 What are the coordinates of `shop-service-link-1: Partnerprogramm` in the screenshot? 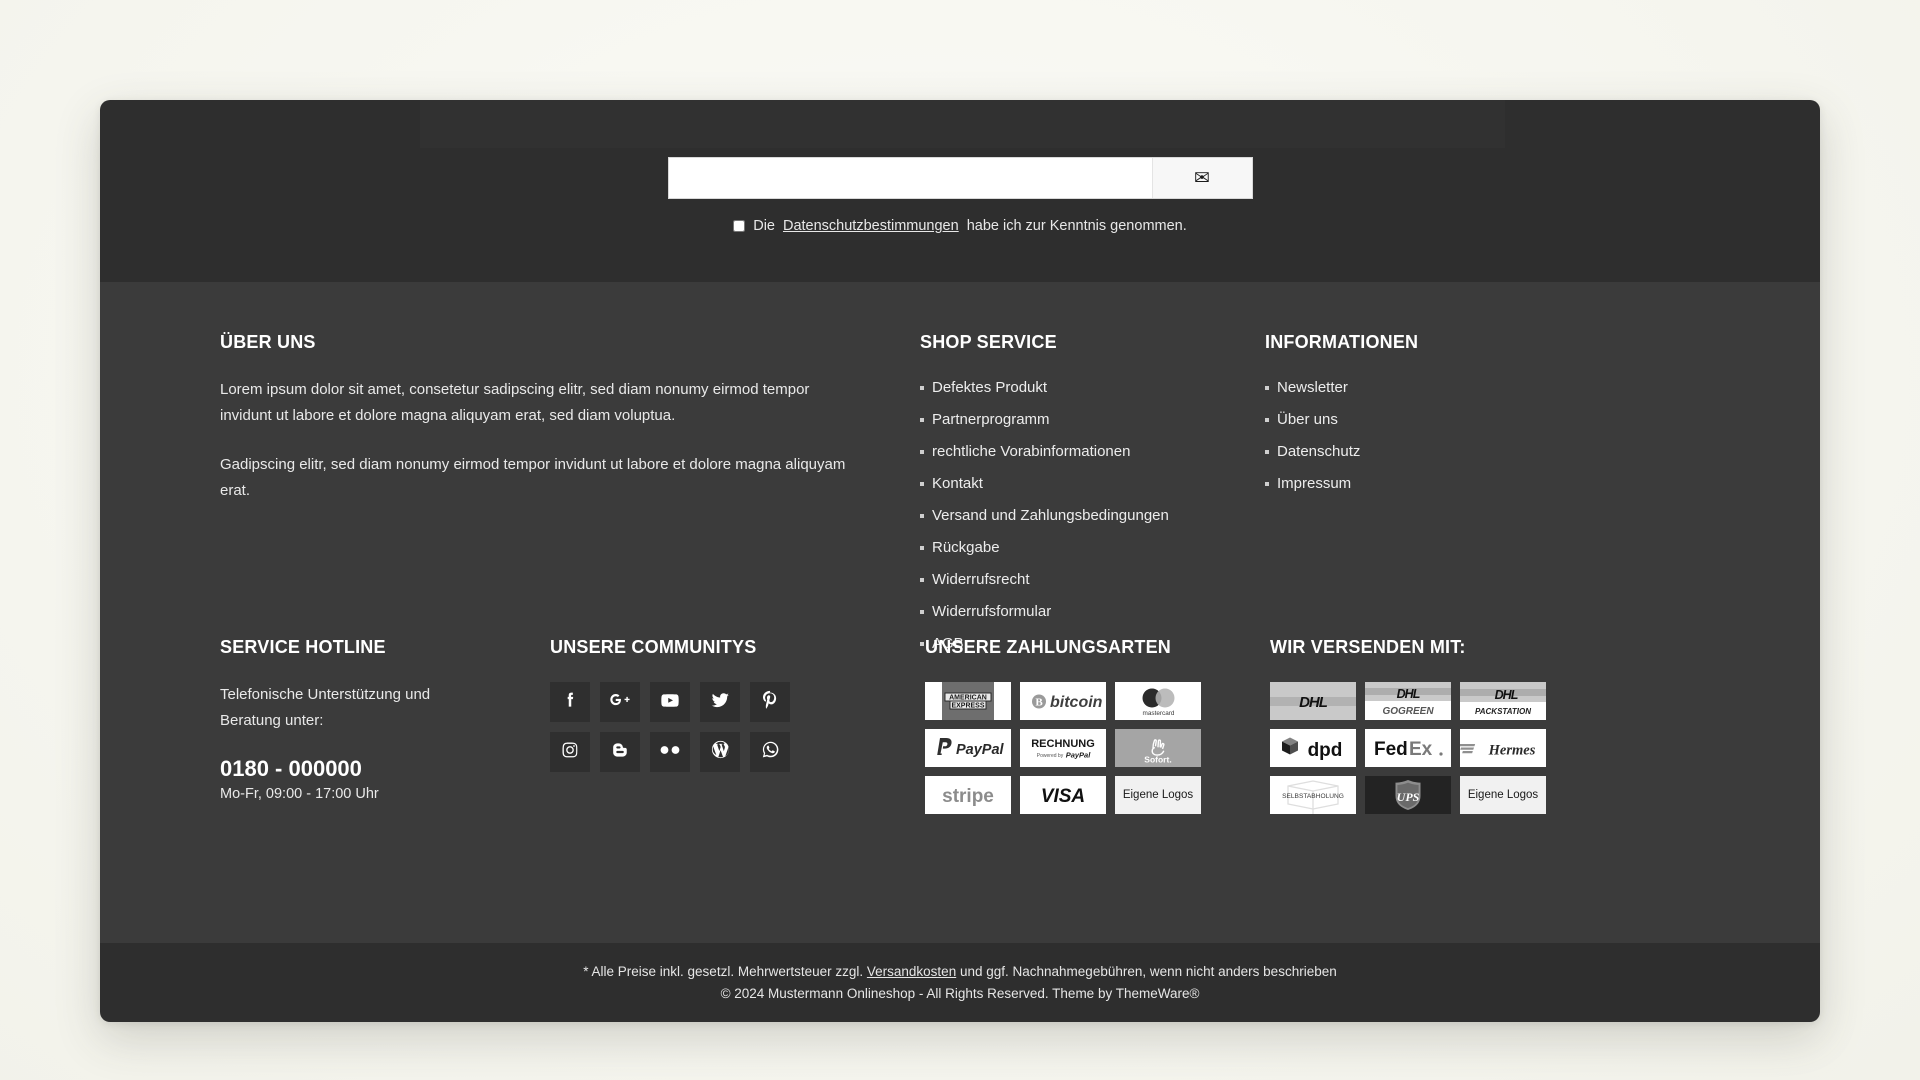 It's located at (1092, 420).